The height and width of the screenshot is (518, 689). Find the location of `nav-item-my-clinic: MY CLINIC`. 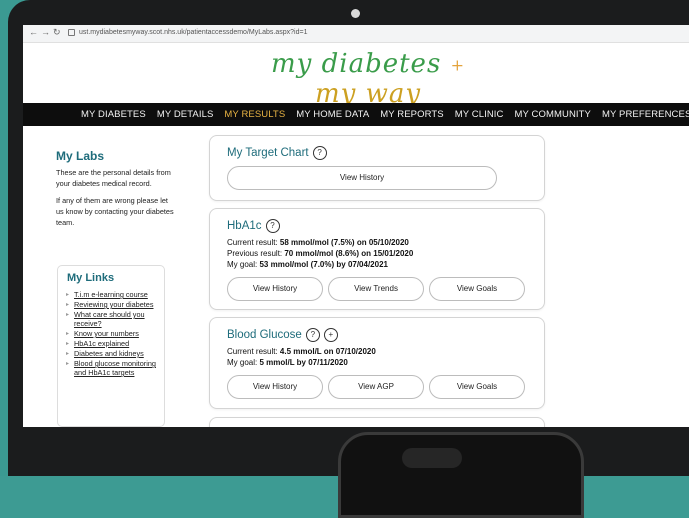

nav-item-my-clinic: MY CLINIC is located at coordinates (479, 114).